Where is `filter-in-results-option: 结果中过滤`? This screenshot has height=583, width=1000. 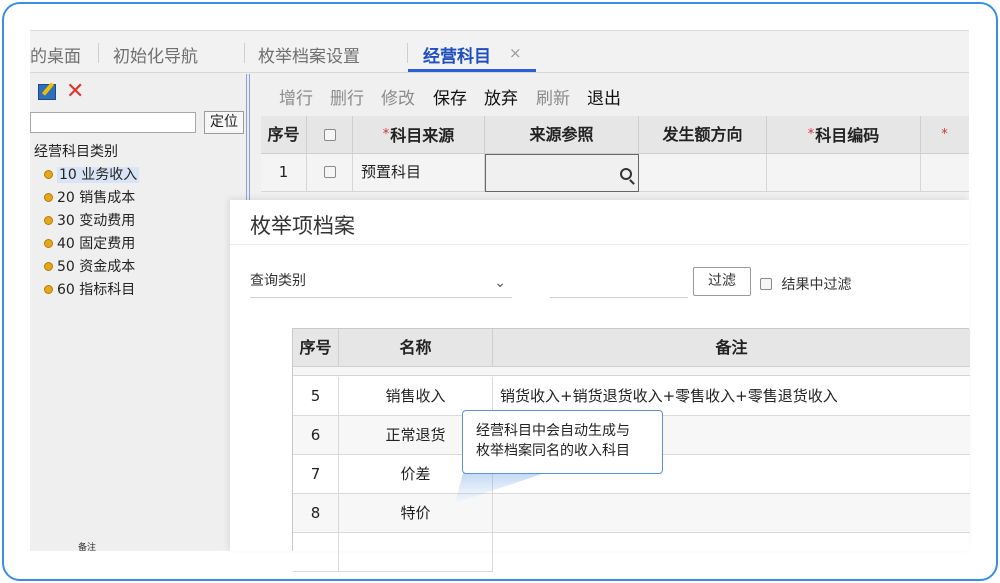 filter-in-results-option: 结果中过滤 is located at coordinates (805, 284).